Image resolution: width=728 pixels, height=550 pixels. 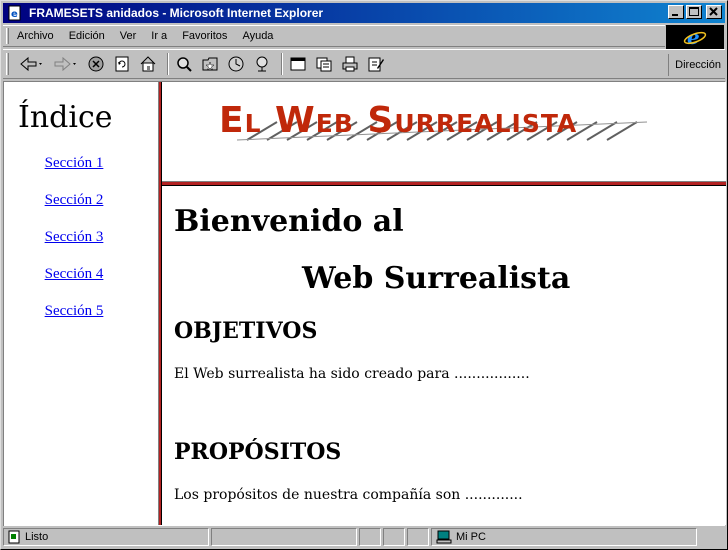 I want to click on forward-button, so click(x=66, y=64).